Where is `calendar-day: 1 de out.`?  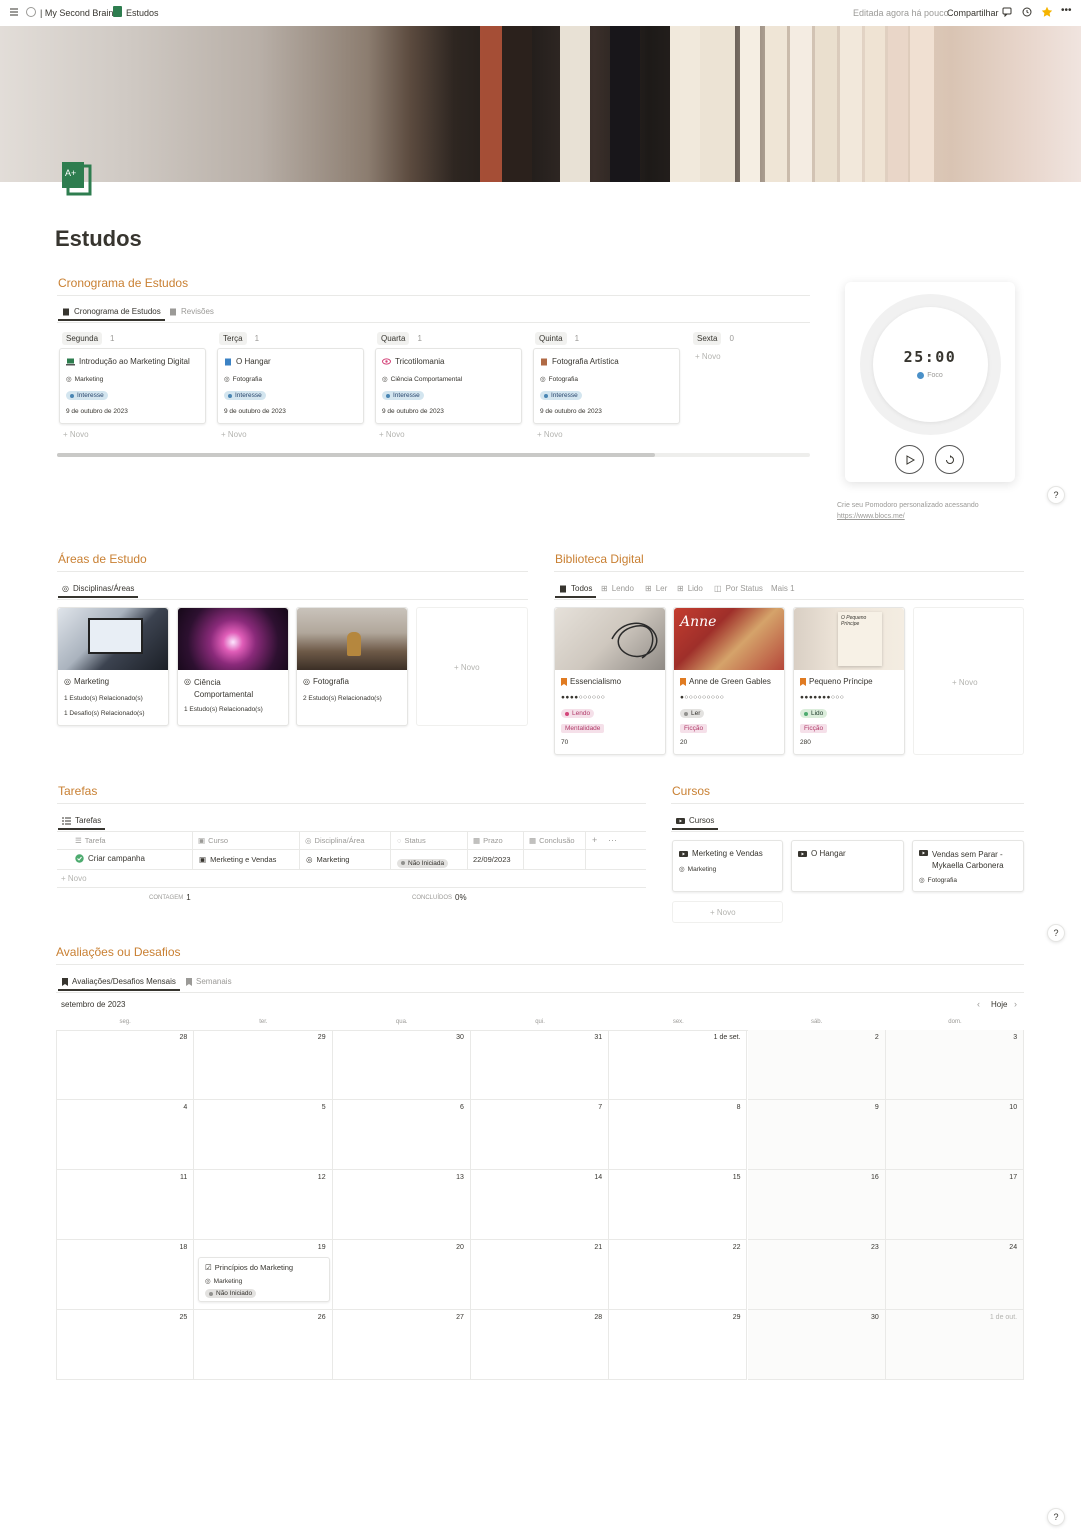
calendar-day: 1 de out. is located at coordinates (955, 1345).